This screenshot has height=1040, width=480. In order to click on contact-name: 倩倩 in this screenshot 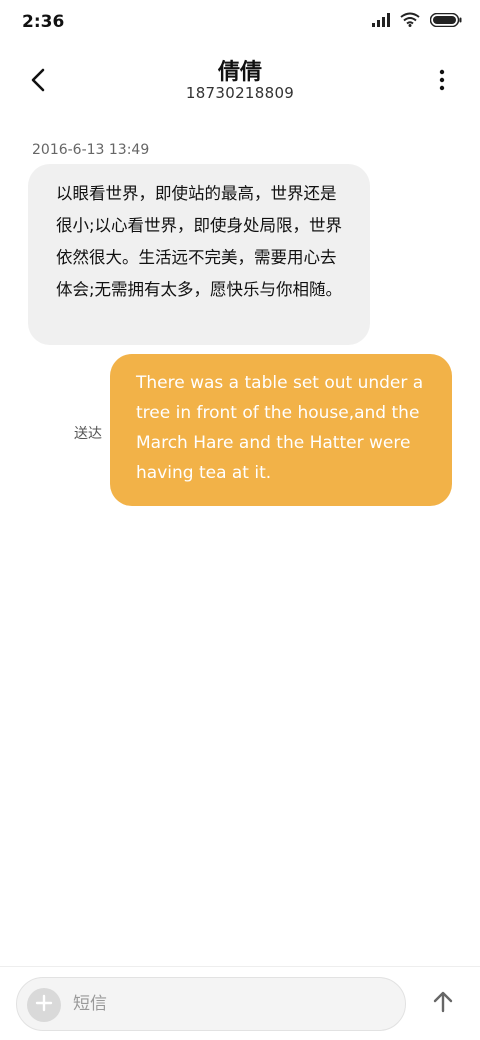, I will do `click(239, 72)`.